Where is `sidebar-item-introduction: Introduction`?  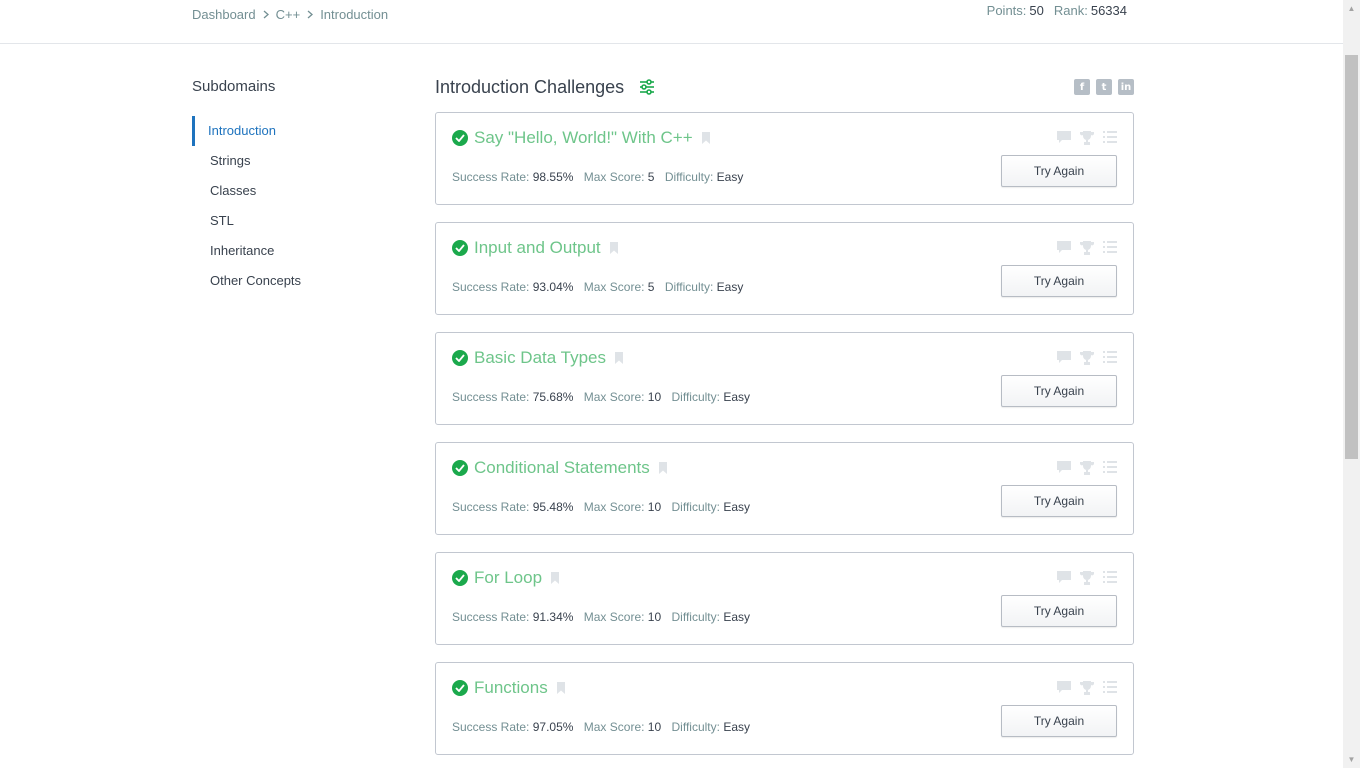
sidebar-item-introduction: Introduction is located at coordinates (292, 131).